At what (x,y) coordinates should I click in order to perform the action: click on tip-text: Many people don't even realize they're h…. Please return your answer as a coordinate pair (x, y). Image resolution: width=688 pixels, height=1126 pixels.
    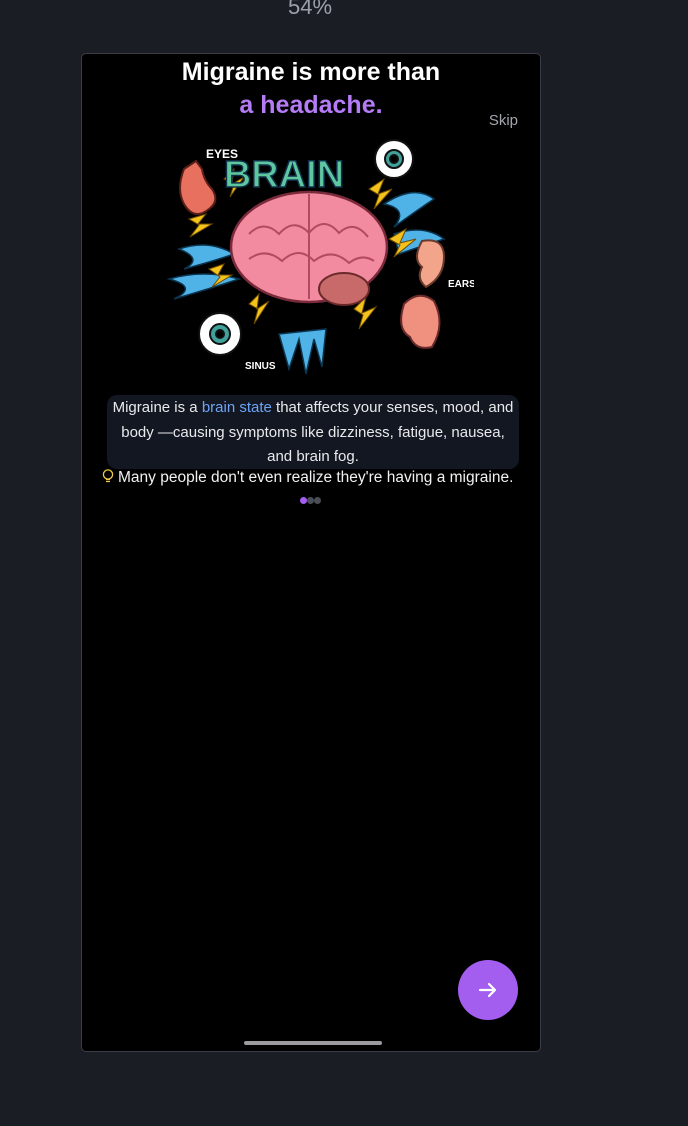
    Looking at the image, I should click on (316, 477).